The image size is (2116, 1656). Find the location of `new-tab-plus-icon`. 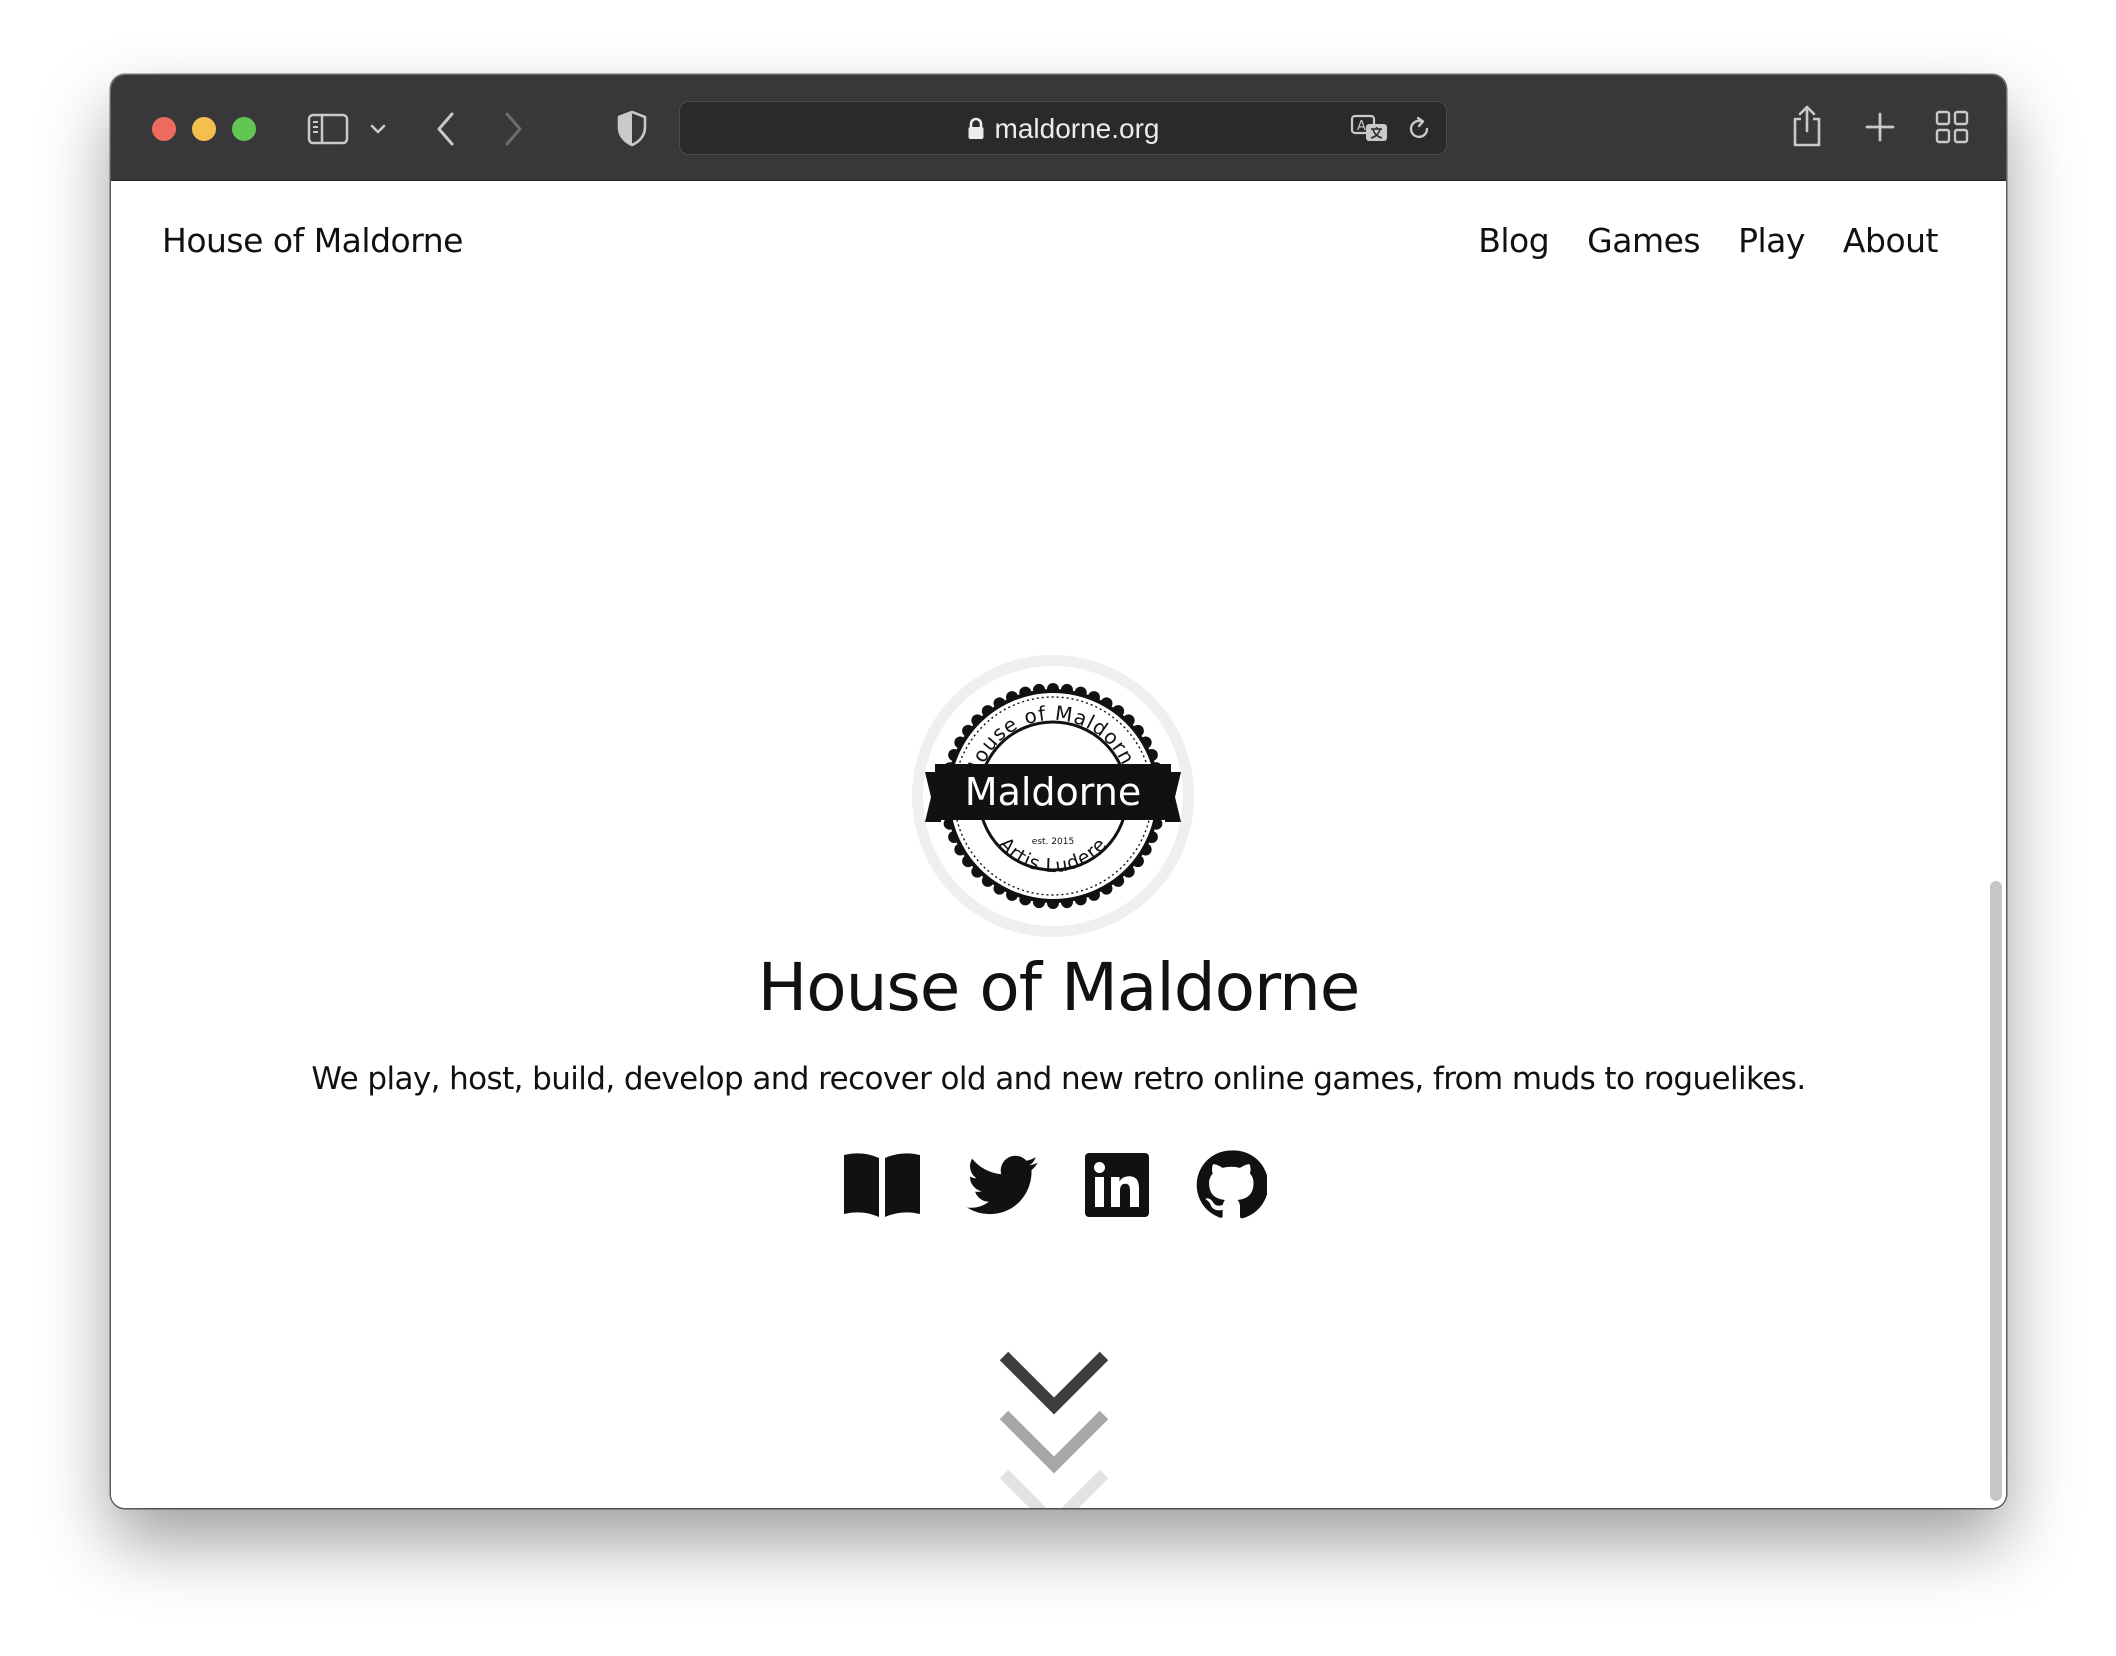

new-tab-plus-icon is located at coordinates (1880, 127).